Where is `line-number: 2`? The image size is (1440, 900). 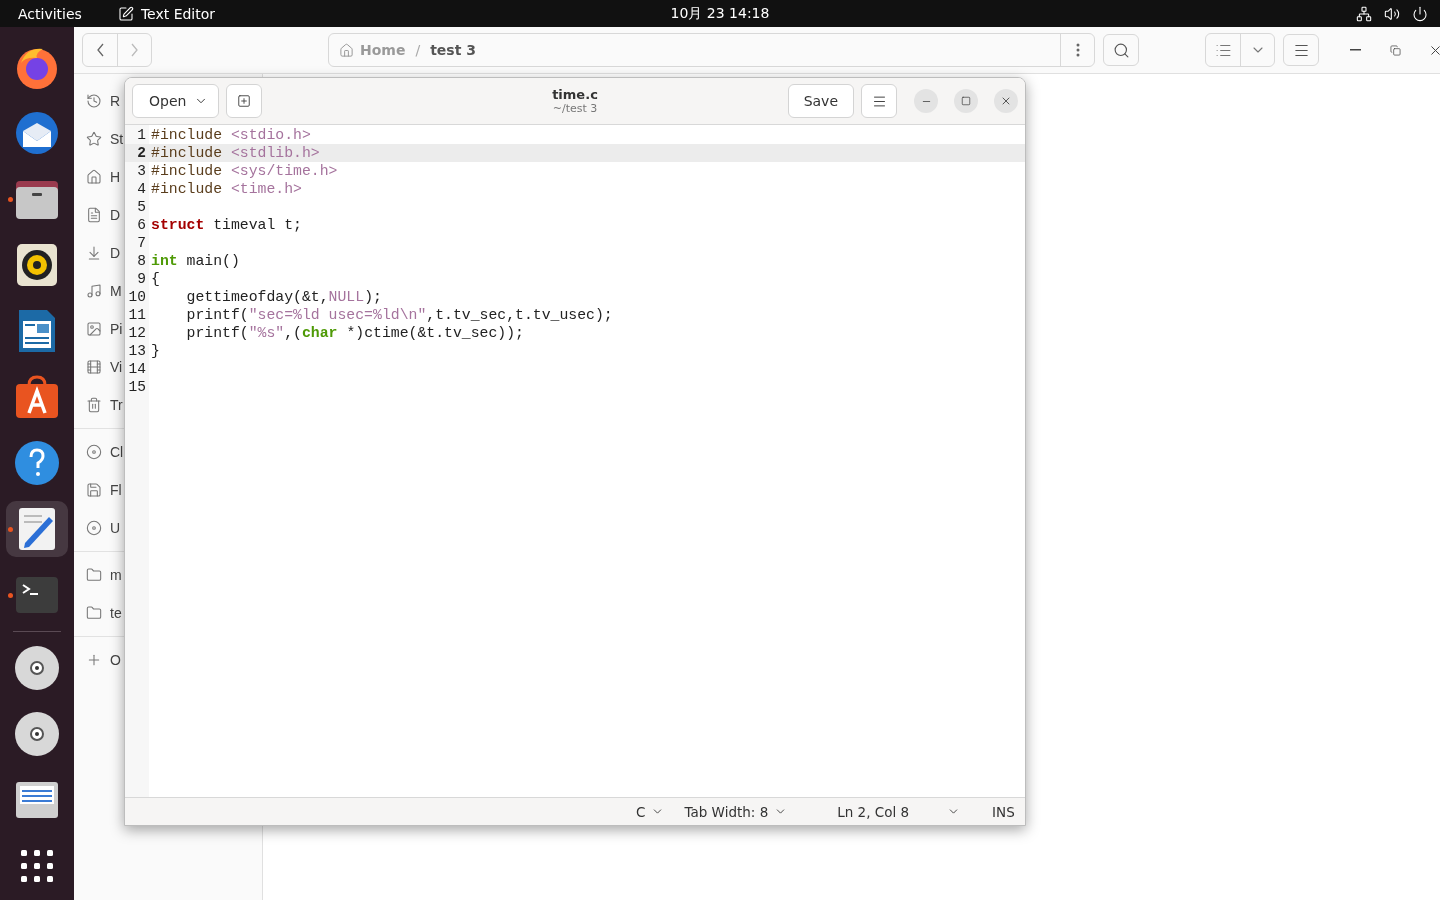 line-number: 2 is located at coordinates (141, 153).